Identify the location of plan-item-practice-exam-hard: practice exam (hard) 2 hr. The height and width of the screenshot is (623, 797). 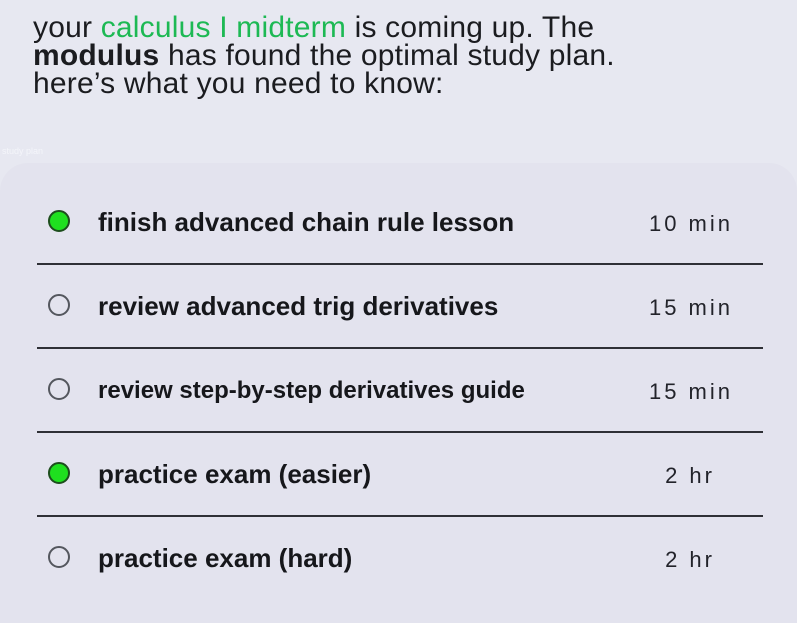
(400, 559).